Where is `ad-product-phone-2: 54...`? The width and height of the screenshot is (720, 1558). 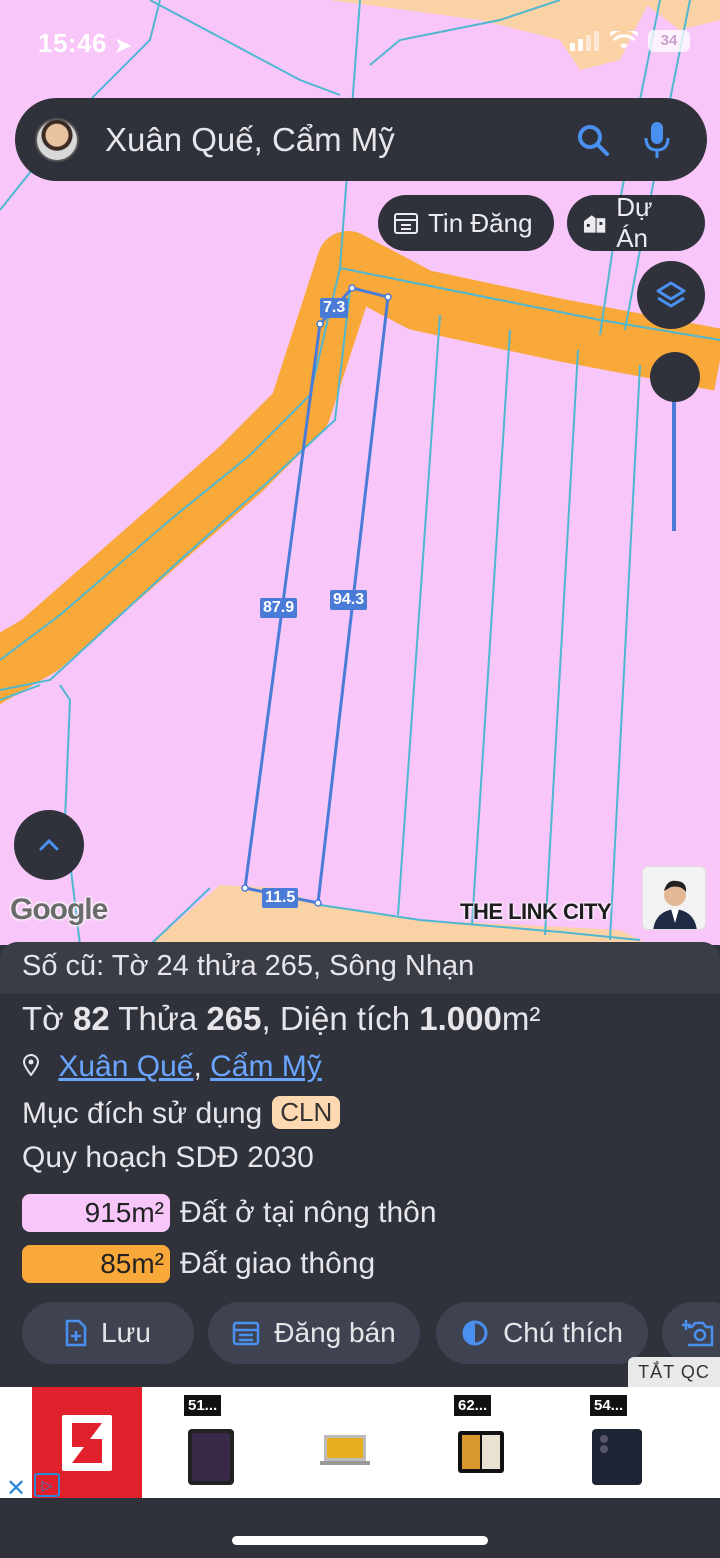 ad-product-phone-2: 54... is located at coordinates (630, 1443).